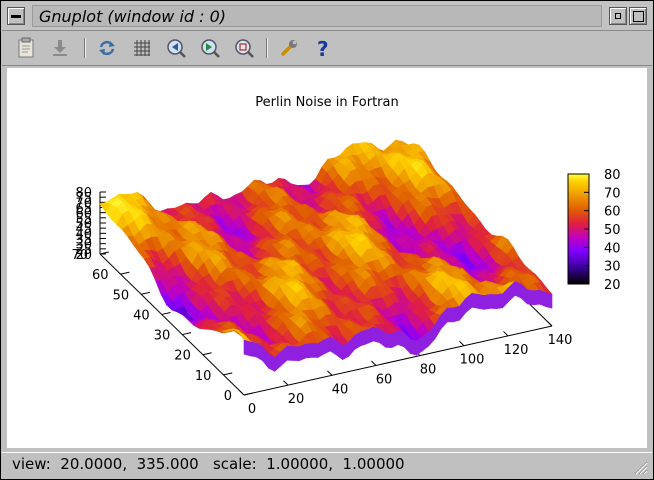  What do you see at coordinates (296, 399) in the screenshot?
I see `x-tick-label: 20` at bounding box center [296, 399].